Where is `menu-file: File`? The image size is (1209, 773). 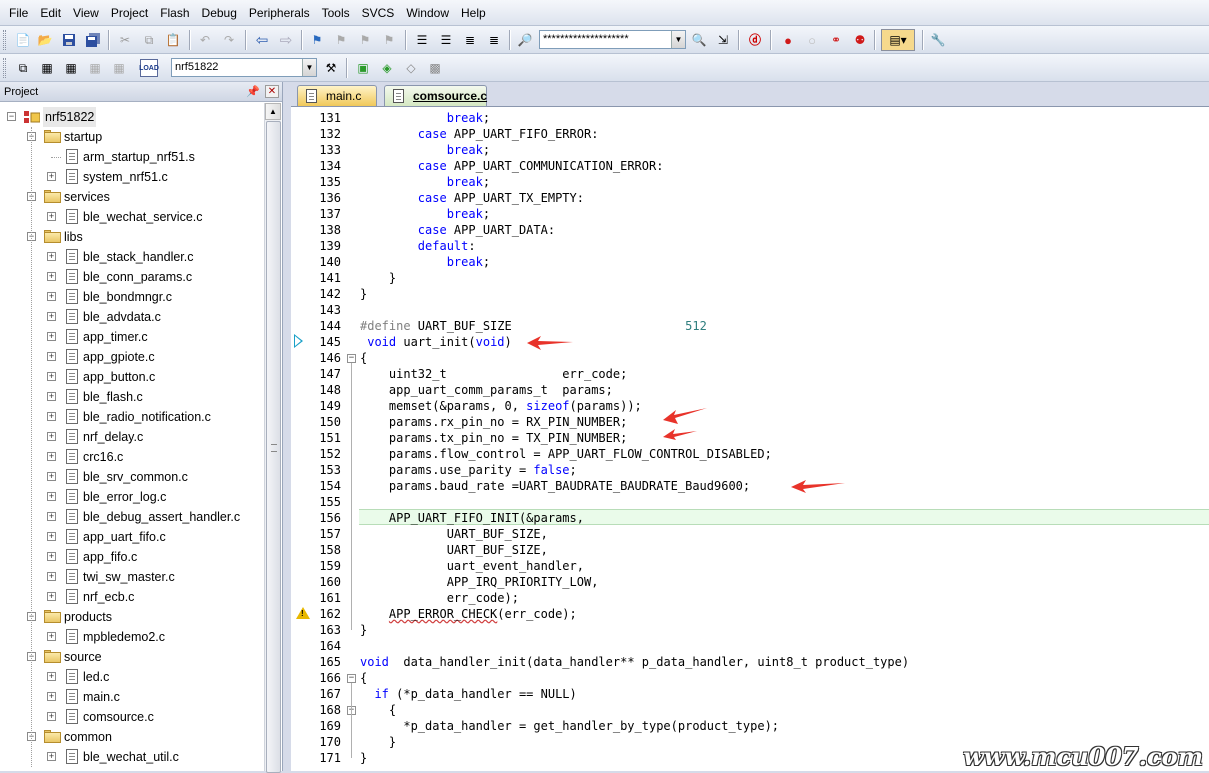
menu-file: File is located at coordinates (18, 13).